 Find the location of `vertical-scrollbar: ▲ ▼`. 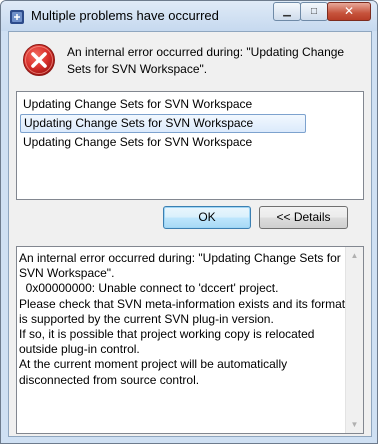

vertical-scrollbar: ▲ ▼ is located at coordinates (354, 340).